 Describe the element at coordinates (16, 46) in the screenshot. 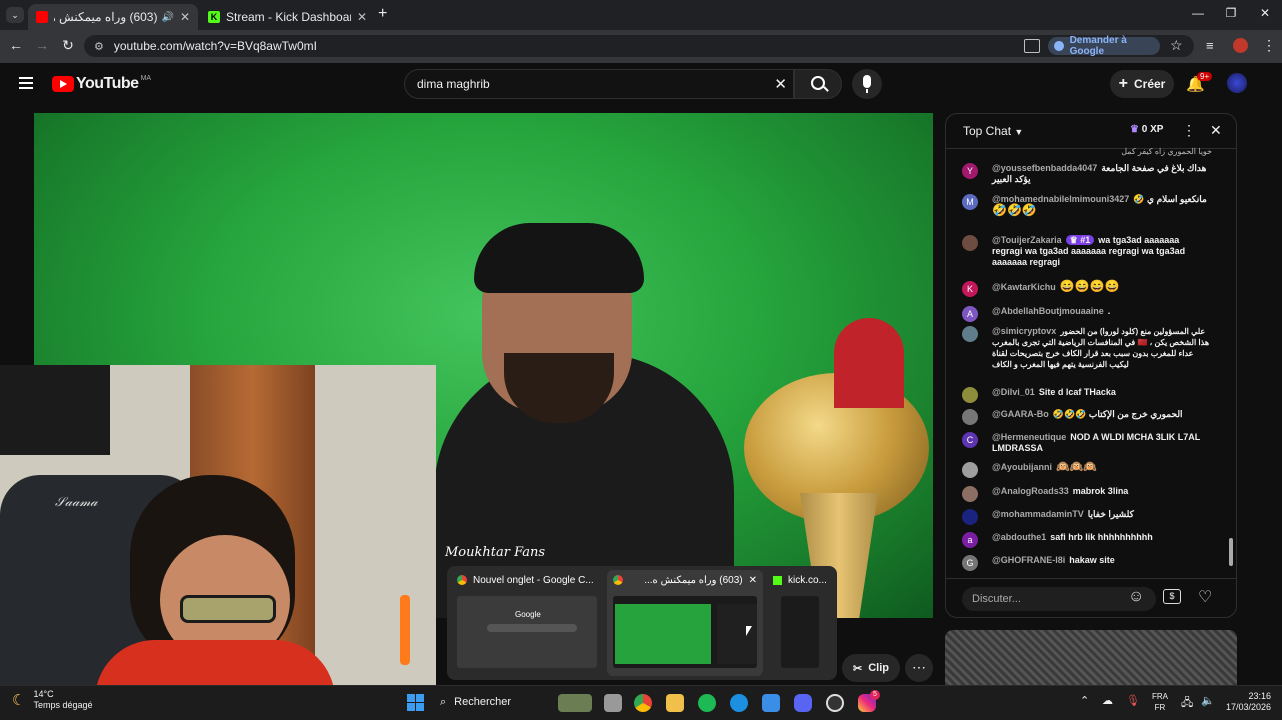

I see `back-icon: ←` at that location.